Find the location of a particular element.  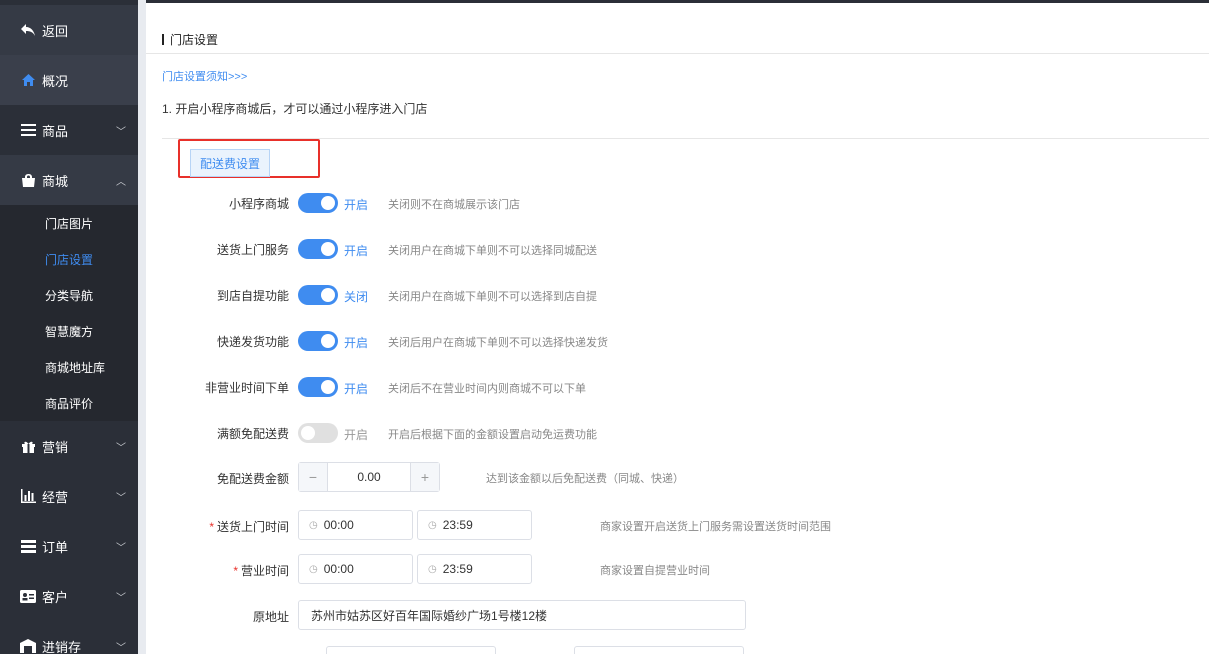

setting-hint: 关闭后用户在商城下单则不可以选择快递发货 is located at coordinates (498, 343).